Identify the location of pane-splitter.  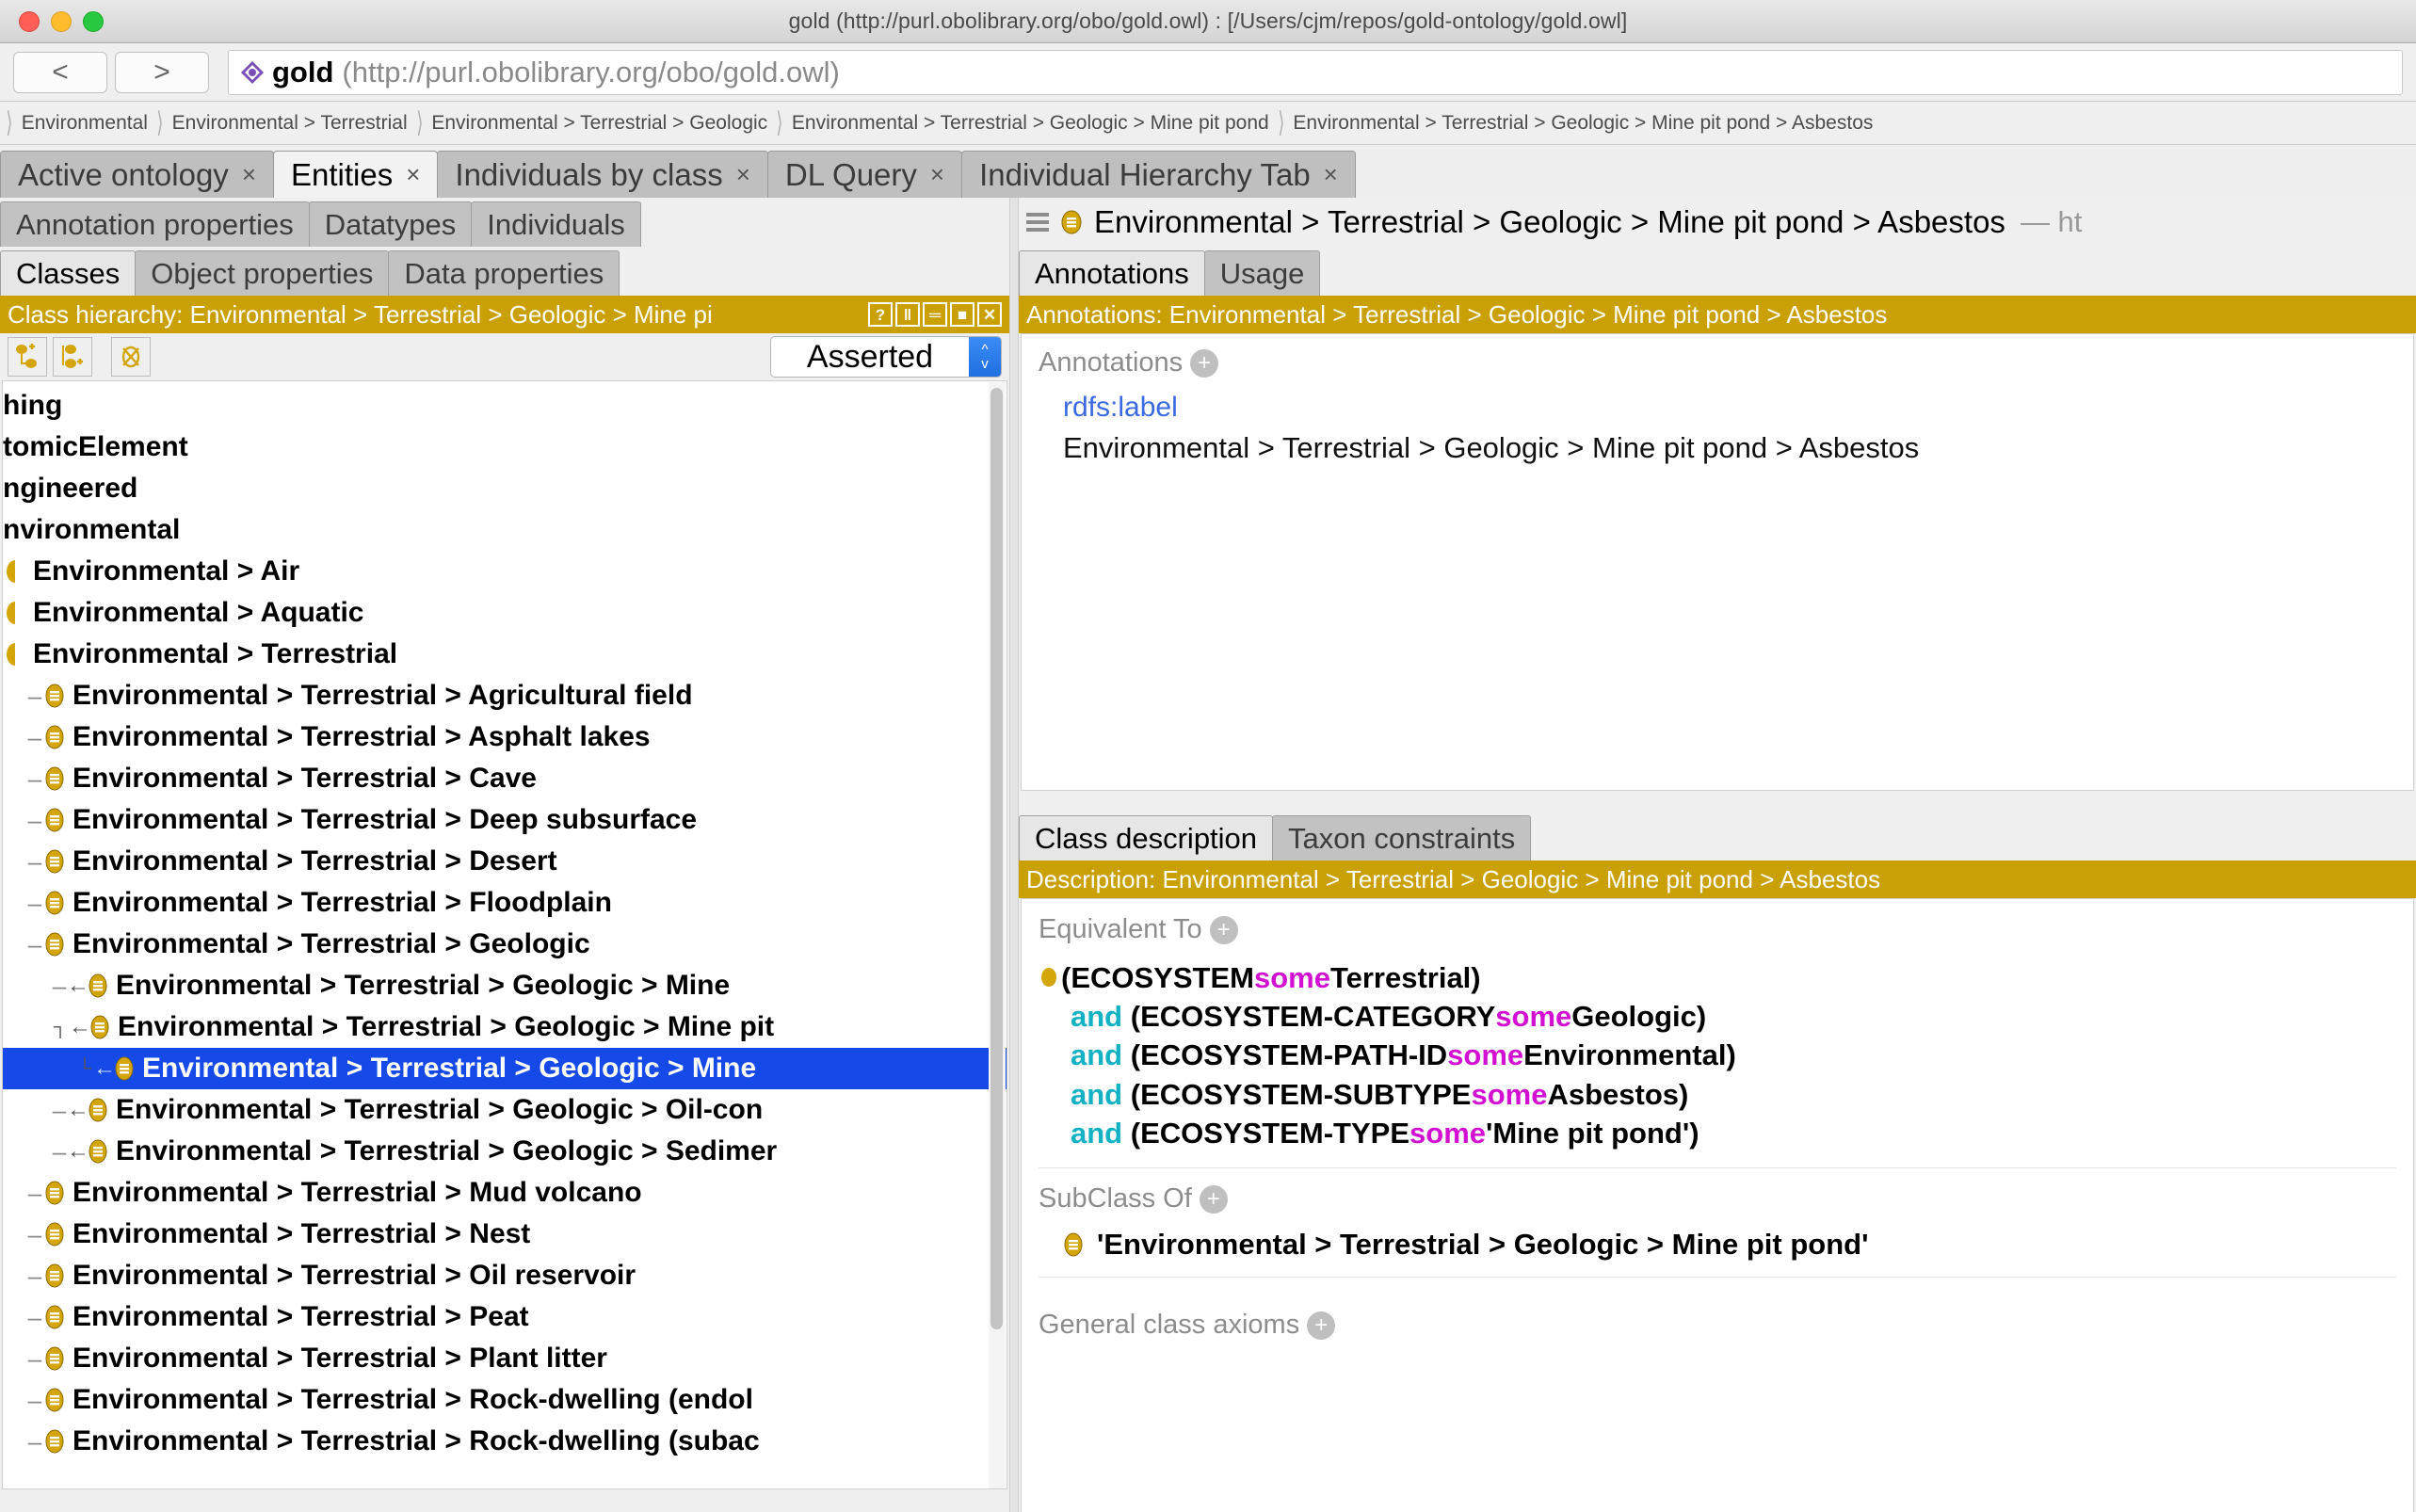
(1014, 855).